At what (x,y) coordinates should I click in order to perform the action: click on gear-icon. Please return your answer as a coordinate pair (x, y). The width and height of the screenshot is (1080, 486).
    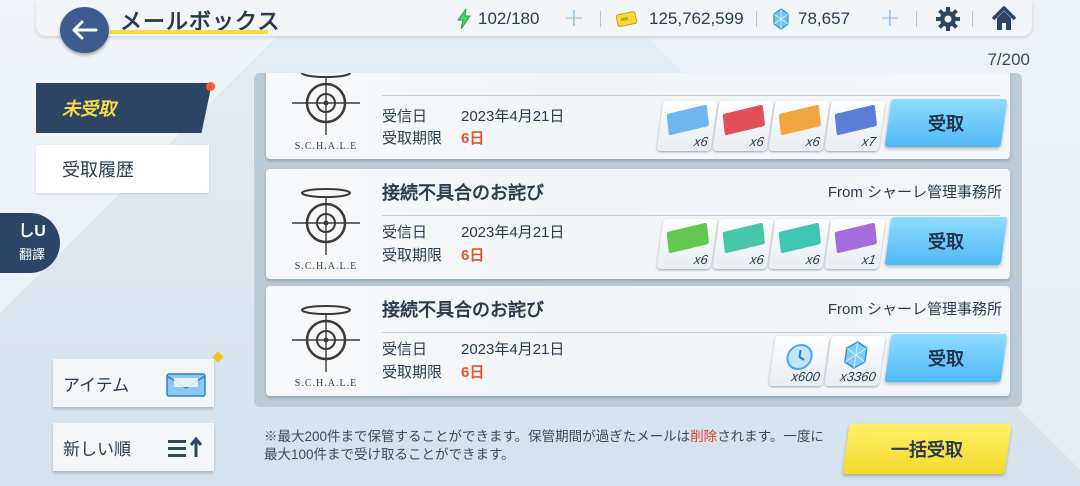
    Looking at the image, I should click on (948, 19).